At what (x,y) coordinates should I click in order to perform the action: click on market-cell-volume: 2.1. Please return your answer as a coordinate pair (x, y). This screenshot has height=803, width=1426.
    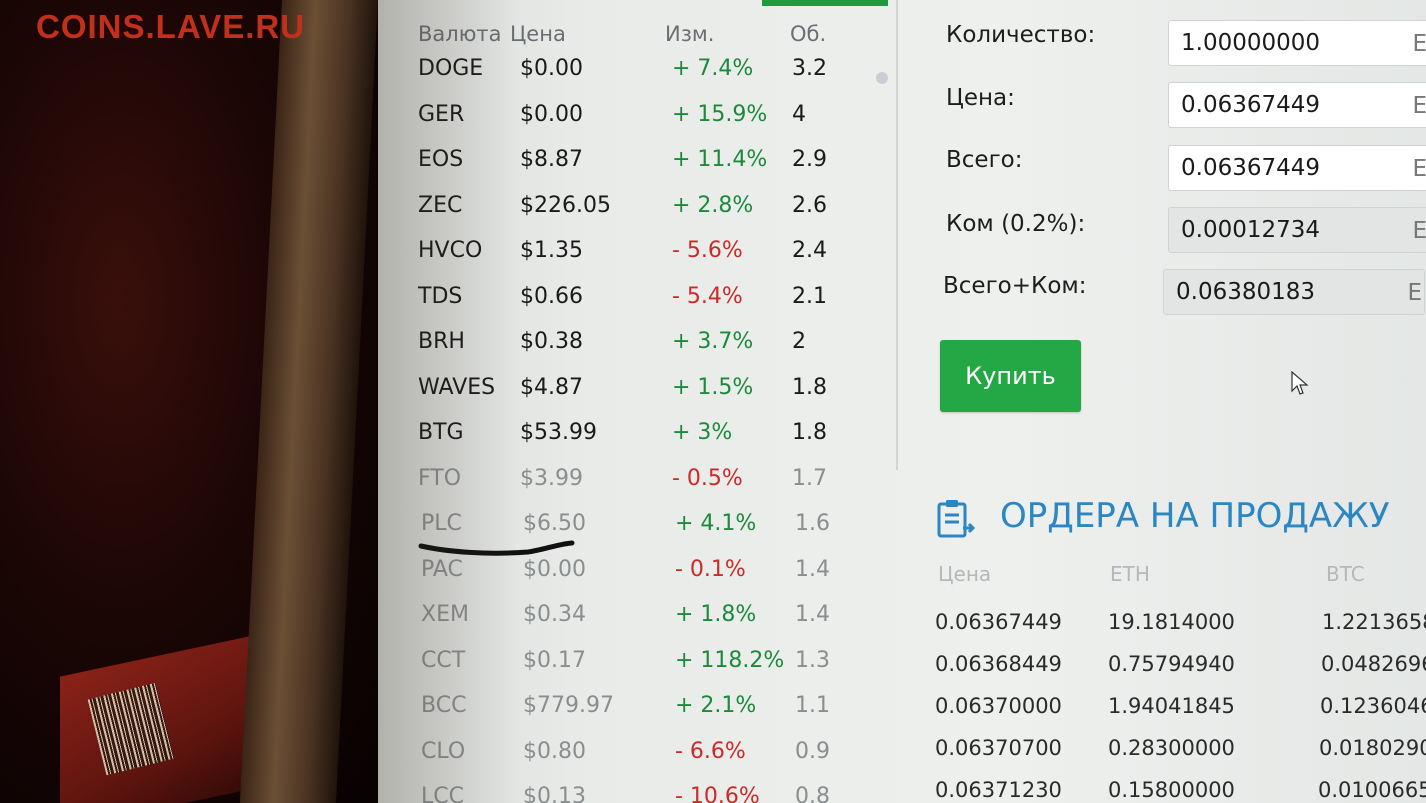
    Looking at the image, I should click on (809, 296).